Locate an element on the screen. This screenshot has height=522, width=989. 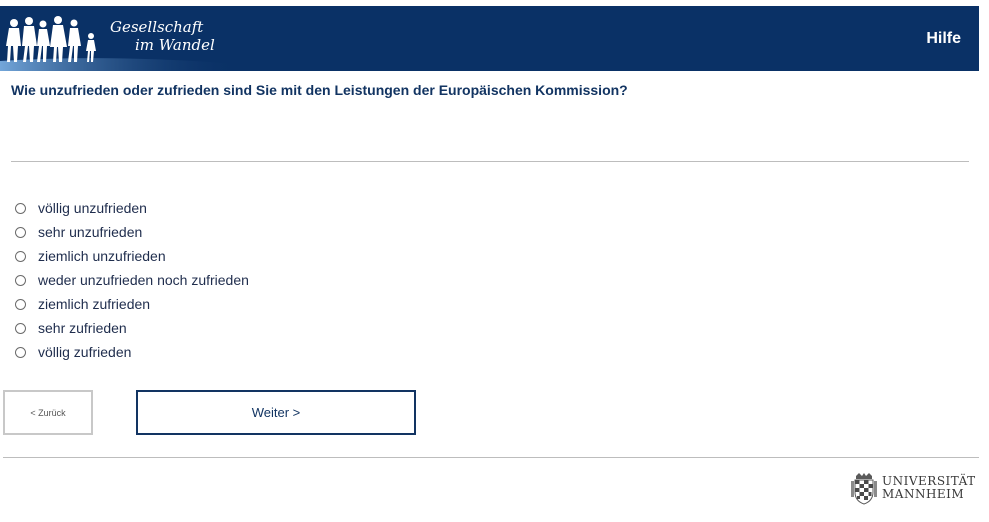
answer-label: sehr unzufrieden is located at coordinates (90, 232).